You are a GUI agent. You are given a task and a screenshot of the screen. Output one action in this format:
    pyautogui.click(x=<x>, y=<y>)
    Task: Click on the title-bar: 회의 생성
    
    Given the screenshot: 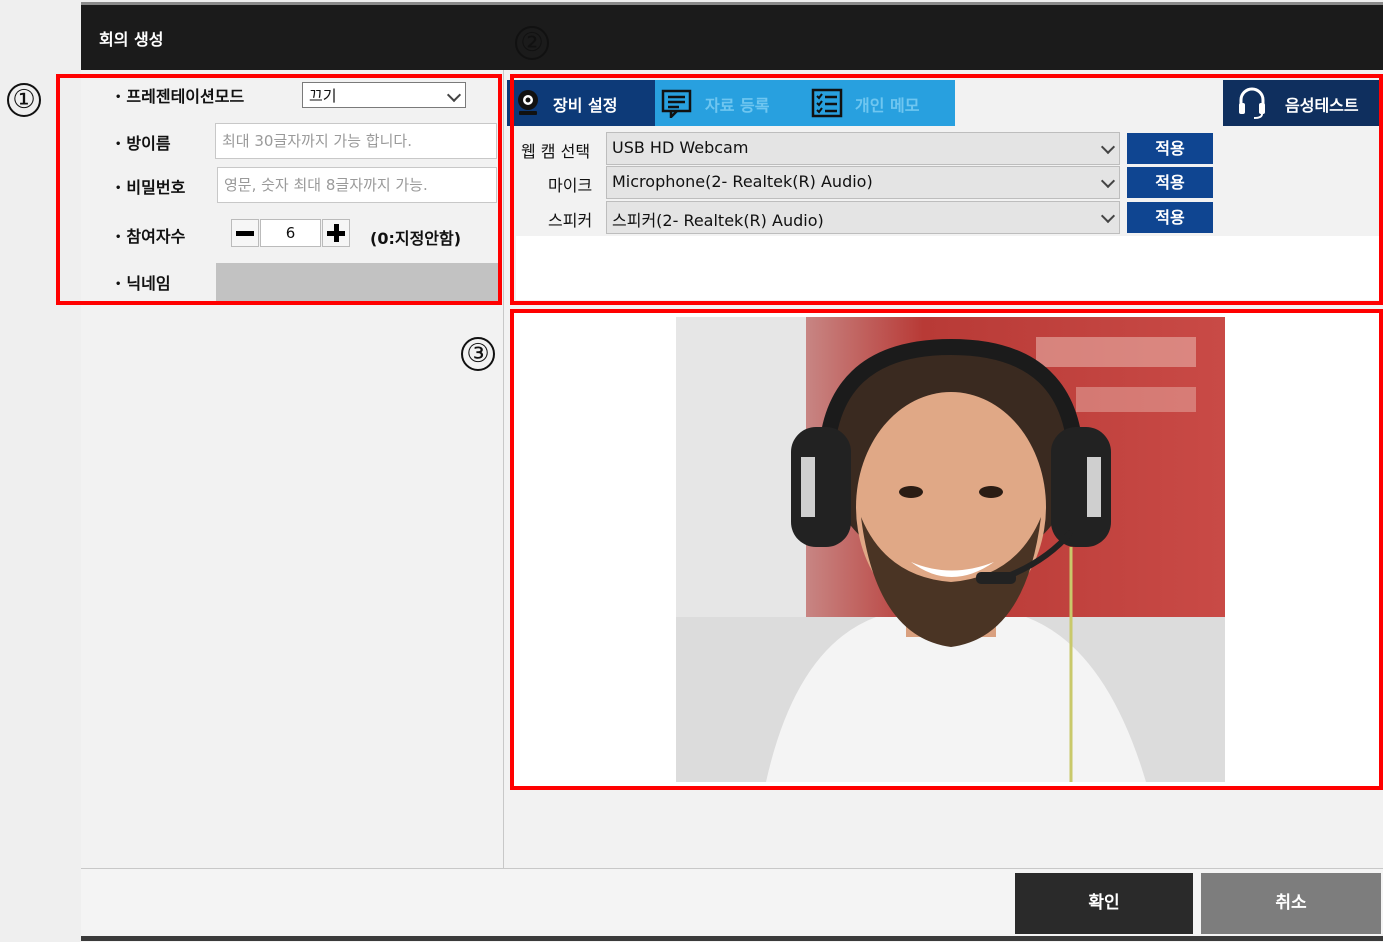 What is the action you would take?
    pyautogui.click(x=732, y=36)
    